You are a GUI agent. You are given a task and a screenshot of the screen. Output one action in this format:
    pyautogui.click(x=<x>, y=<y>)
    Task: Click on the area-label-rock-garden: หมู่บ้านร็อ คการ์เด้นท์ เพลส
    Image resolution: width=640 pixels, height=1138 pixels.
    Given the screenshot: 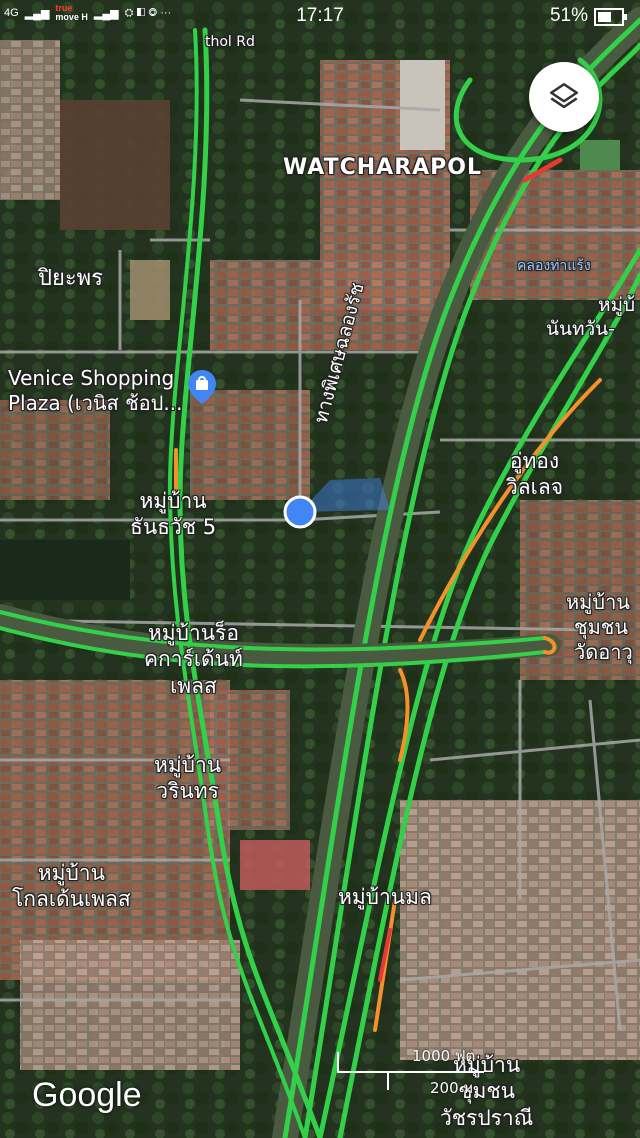 What is the action you would take?
    pyautogui.click(x=193, y=659)
    